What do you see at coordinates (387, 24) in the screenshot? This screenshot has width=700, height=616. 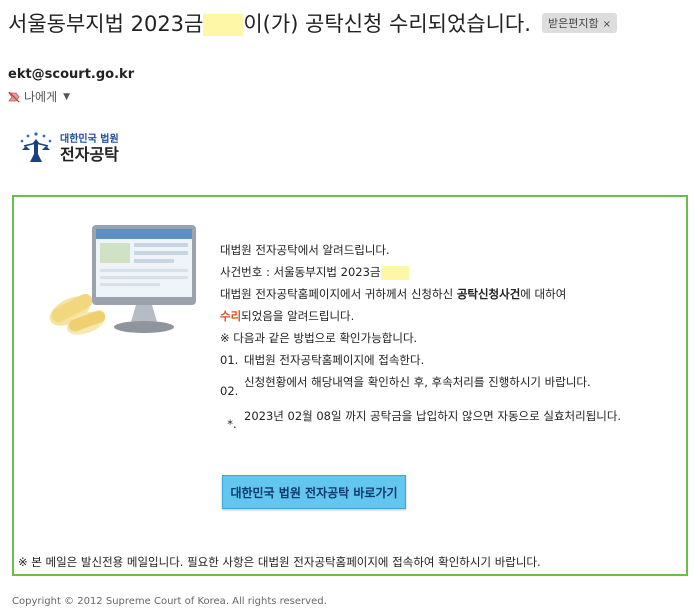 I see `subject-suffix: 이(가) 공탁신청 수리되었습니다.` at bounding box center [387, 24].